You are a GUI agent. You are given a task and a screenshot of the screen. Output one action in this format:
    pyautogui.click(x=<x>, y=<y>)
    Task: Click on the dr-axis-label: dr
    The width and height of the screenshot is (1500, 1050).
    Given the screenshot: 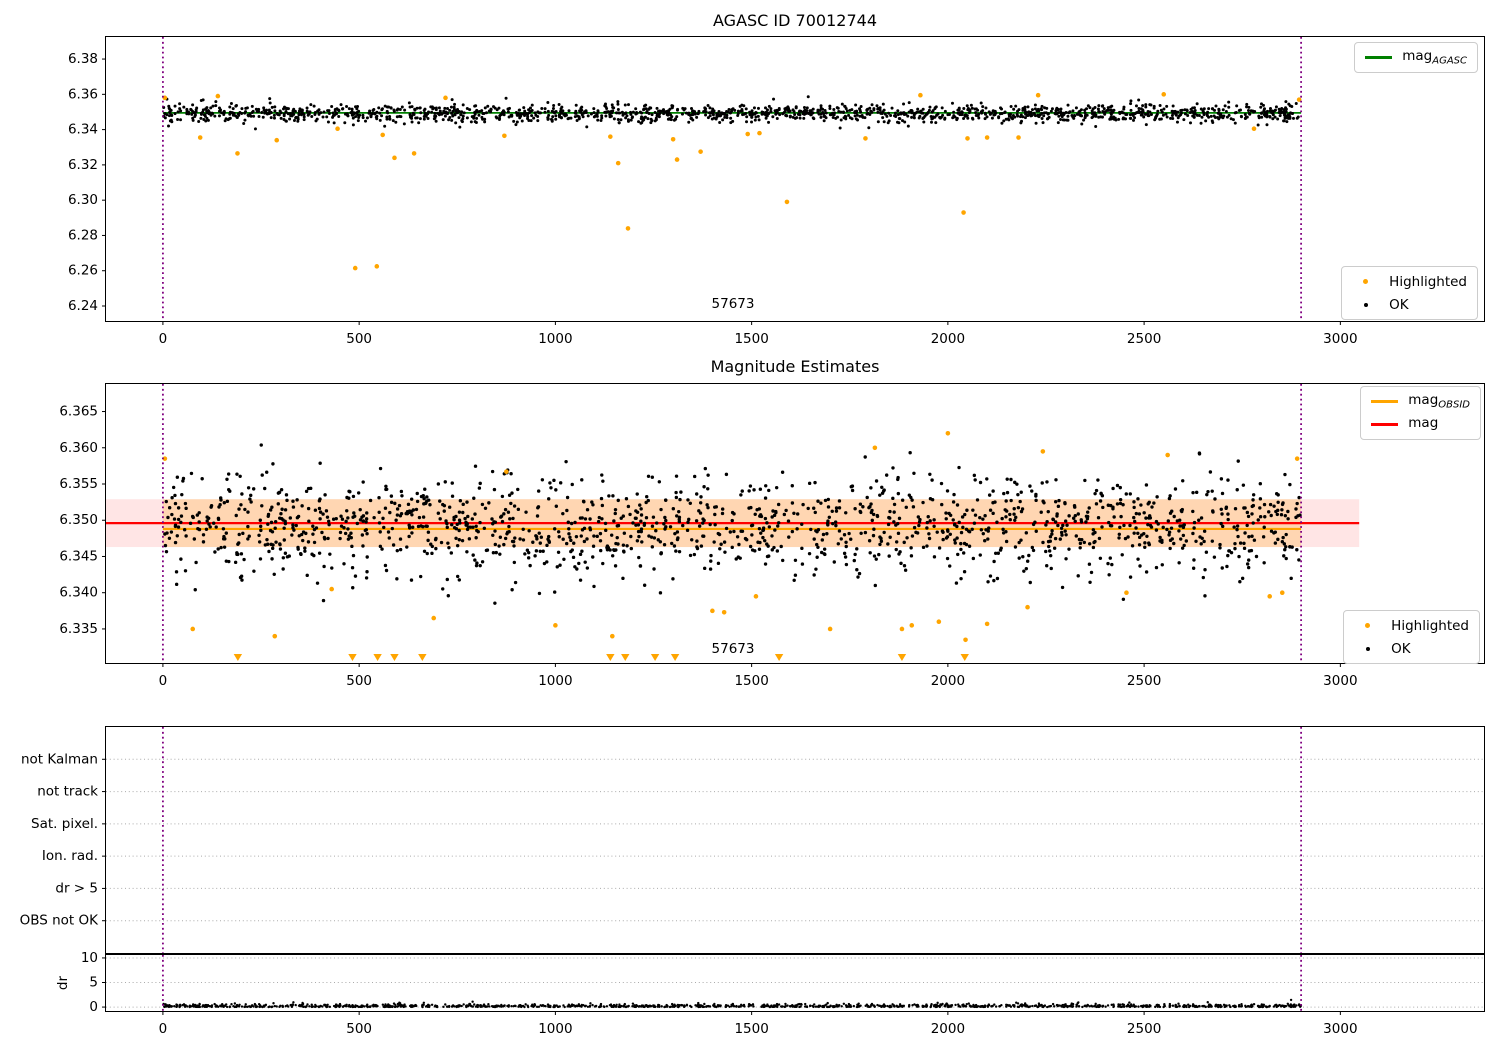 What is the action you would take?
    pyautogui.click(x=63, y=983)
    